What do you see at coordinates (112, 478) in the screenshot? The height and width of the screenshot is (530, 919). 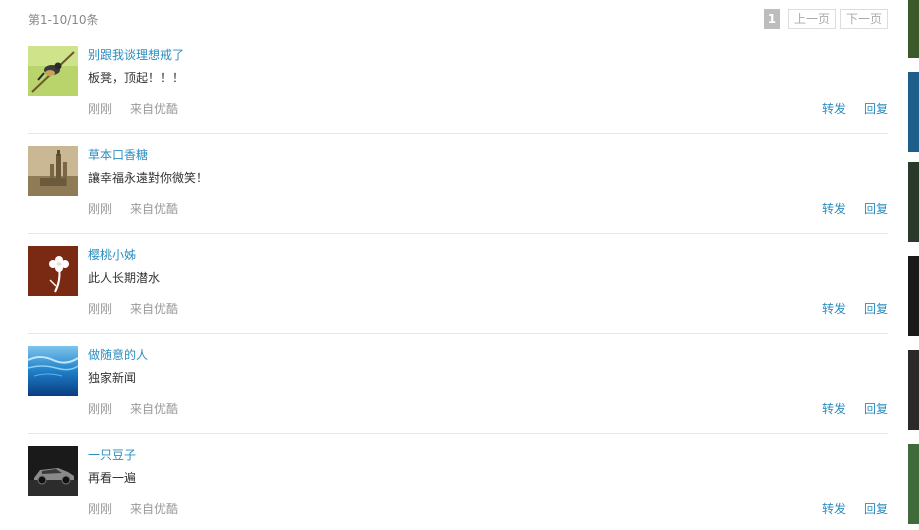 I see `comment-text: 再看一遍` at bounding box center [112, 478].